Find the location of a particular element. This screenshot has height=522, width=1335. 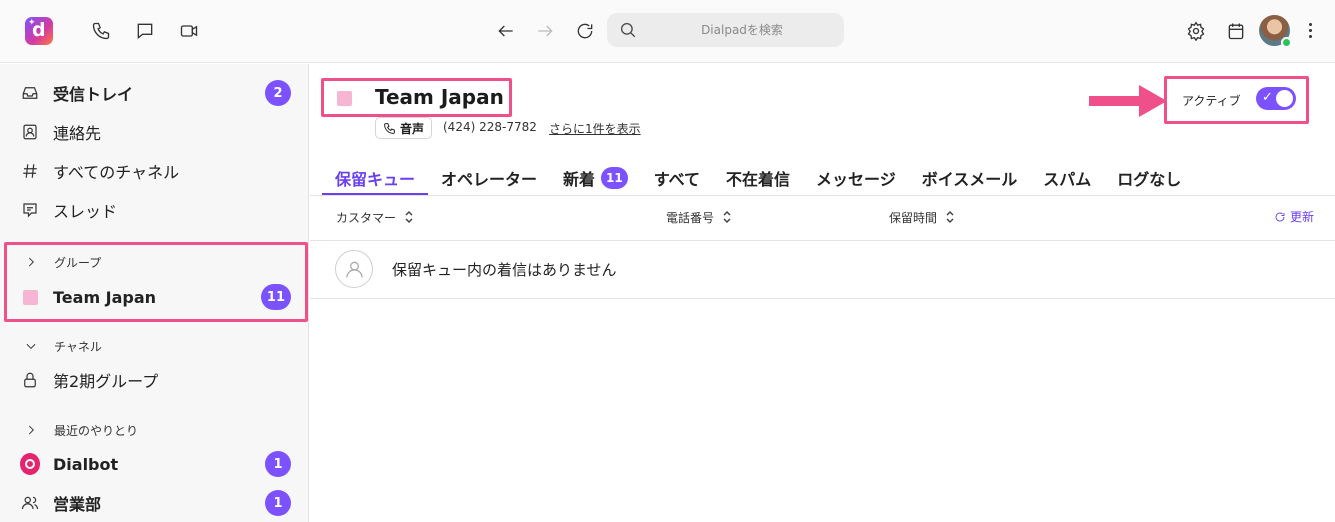

show-more-link: さらに1件を表示 is located at coordinates (595, 128).